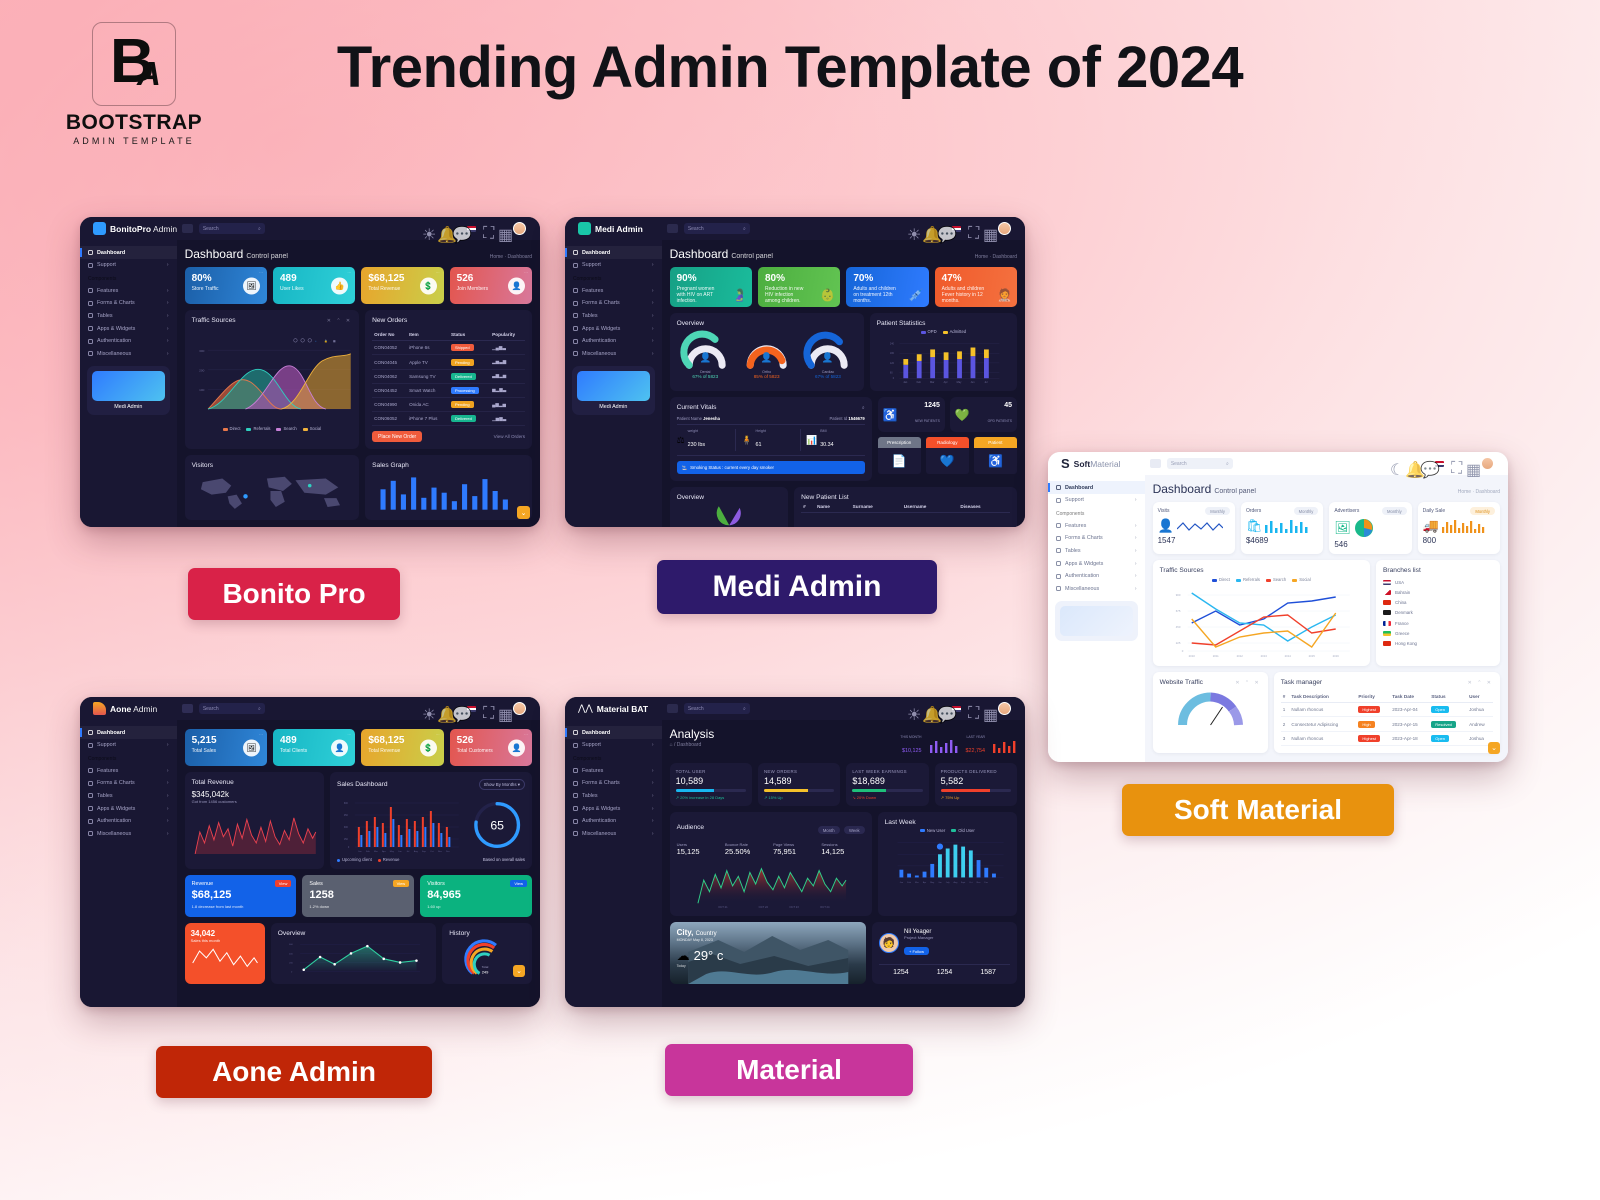  What do you see at coordinates (1370, 528) in the screenshot?
I see `stat-card-advertisers: Advertisers Monthly 🖼 546` at bounding box center [1370, 528].